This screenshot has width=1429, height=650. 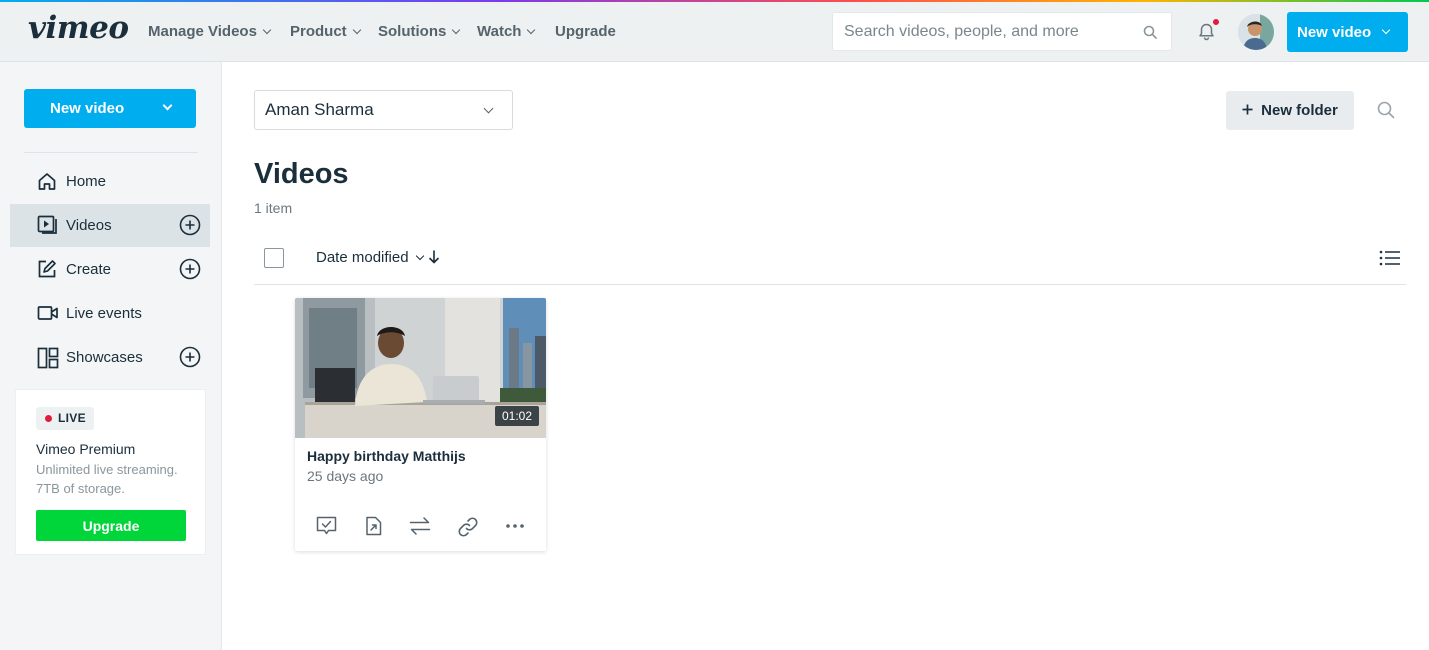 What do you see at coordinates (383, 110) in the screenshot?
I see `owner-select: Aman Sharma` at bounding box center [383, 110].